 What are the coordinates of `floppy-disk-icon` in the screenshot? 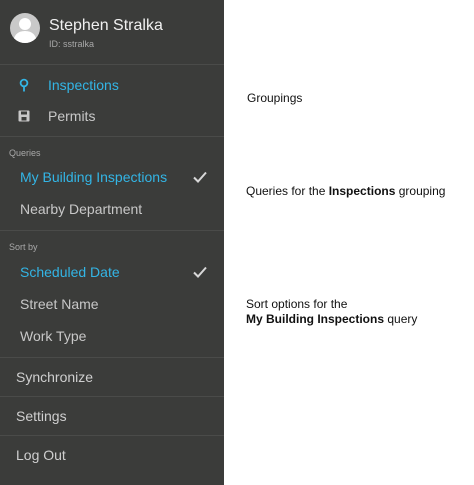 It's located at (24, 116).